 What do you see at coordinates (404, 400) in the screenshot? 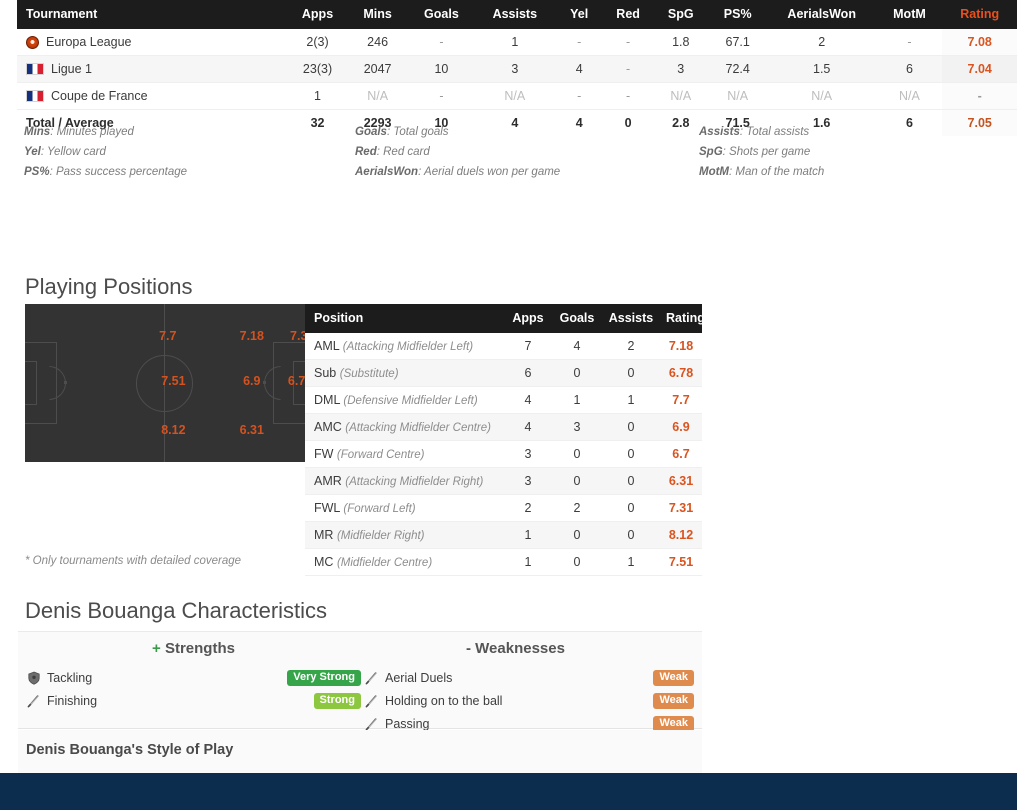
I see `position-cell: DML (Defensive Midfielder Left)` at bounding box center [404, 400].